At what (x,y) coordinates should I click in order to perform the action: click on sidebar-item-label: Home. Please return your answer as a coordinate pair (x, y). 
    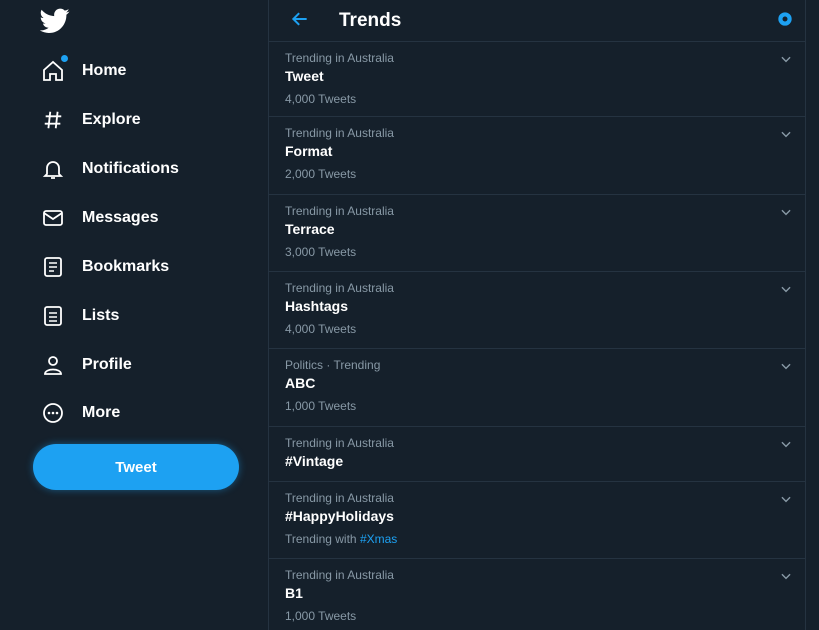
    Looking at the image, I should click on (104, 70).